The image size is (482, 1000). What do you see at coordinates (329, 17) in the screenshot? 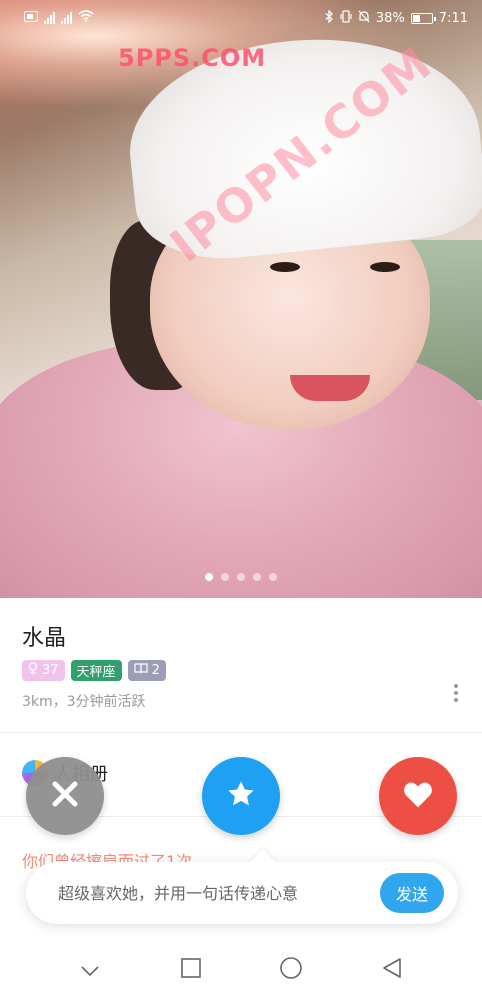
I see `bluetooth-icon` at bounding box center [329, 17].